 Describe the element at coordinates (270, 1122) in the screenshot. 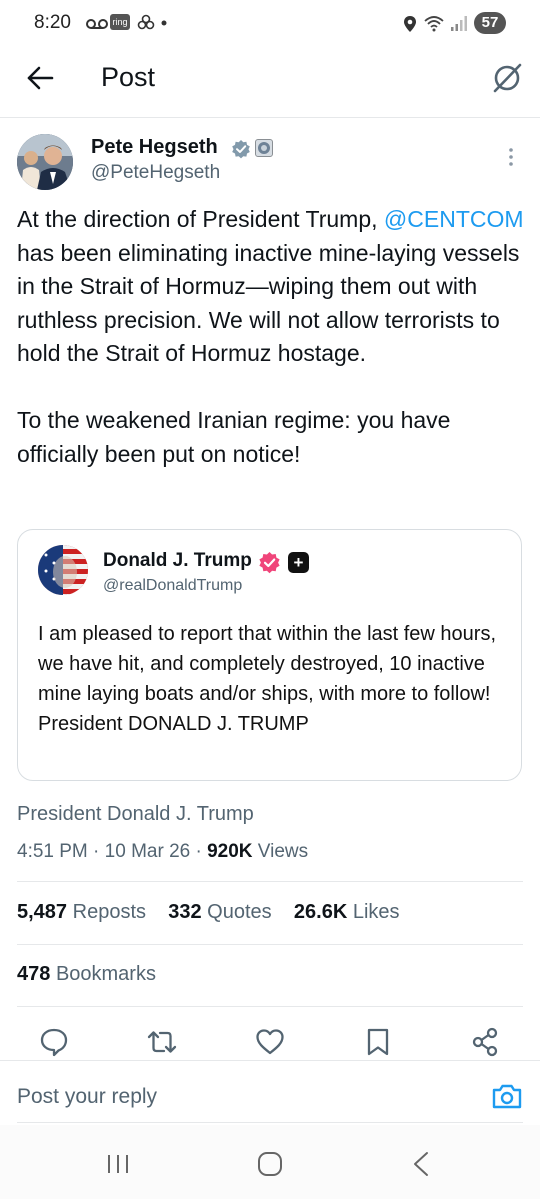

I see `reply-divider` at that location.